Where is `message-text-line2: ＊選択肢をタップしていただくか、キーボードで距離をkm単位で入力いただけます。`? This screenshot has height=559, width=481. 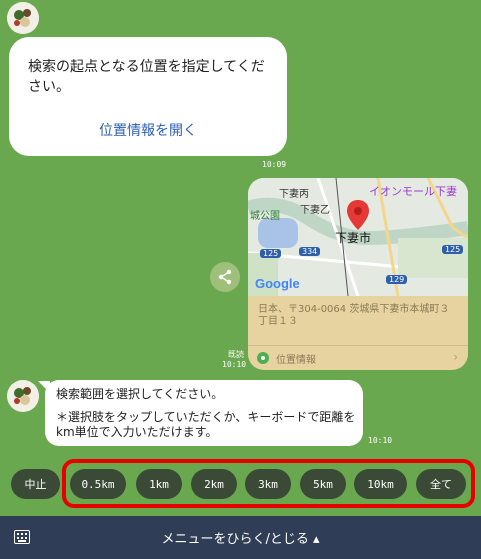 message-text-line2: ＊選択肢をタップしていただくか、キーボードで距離をkm単位で入力いただけます。 is located at coordinates (206, 424).